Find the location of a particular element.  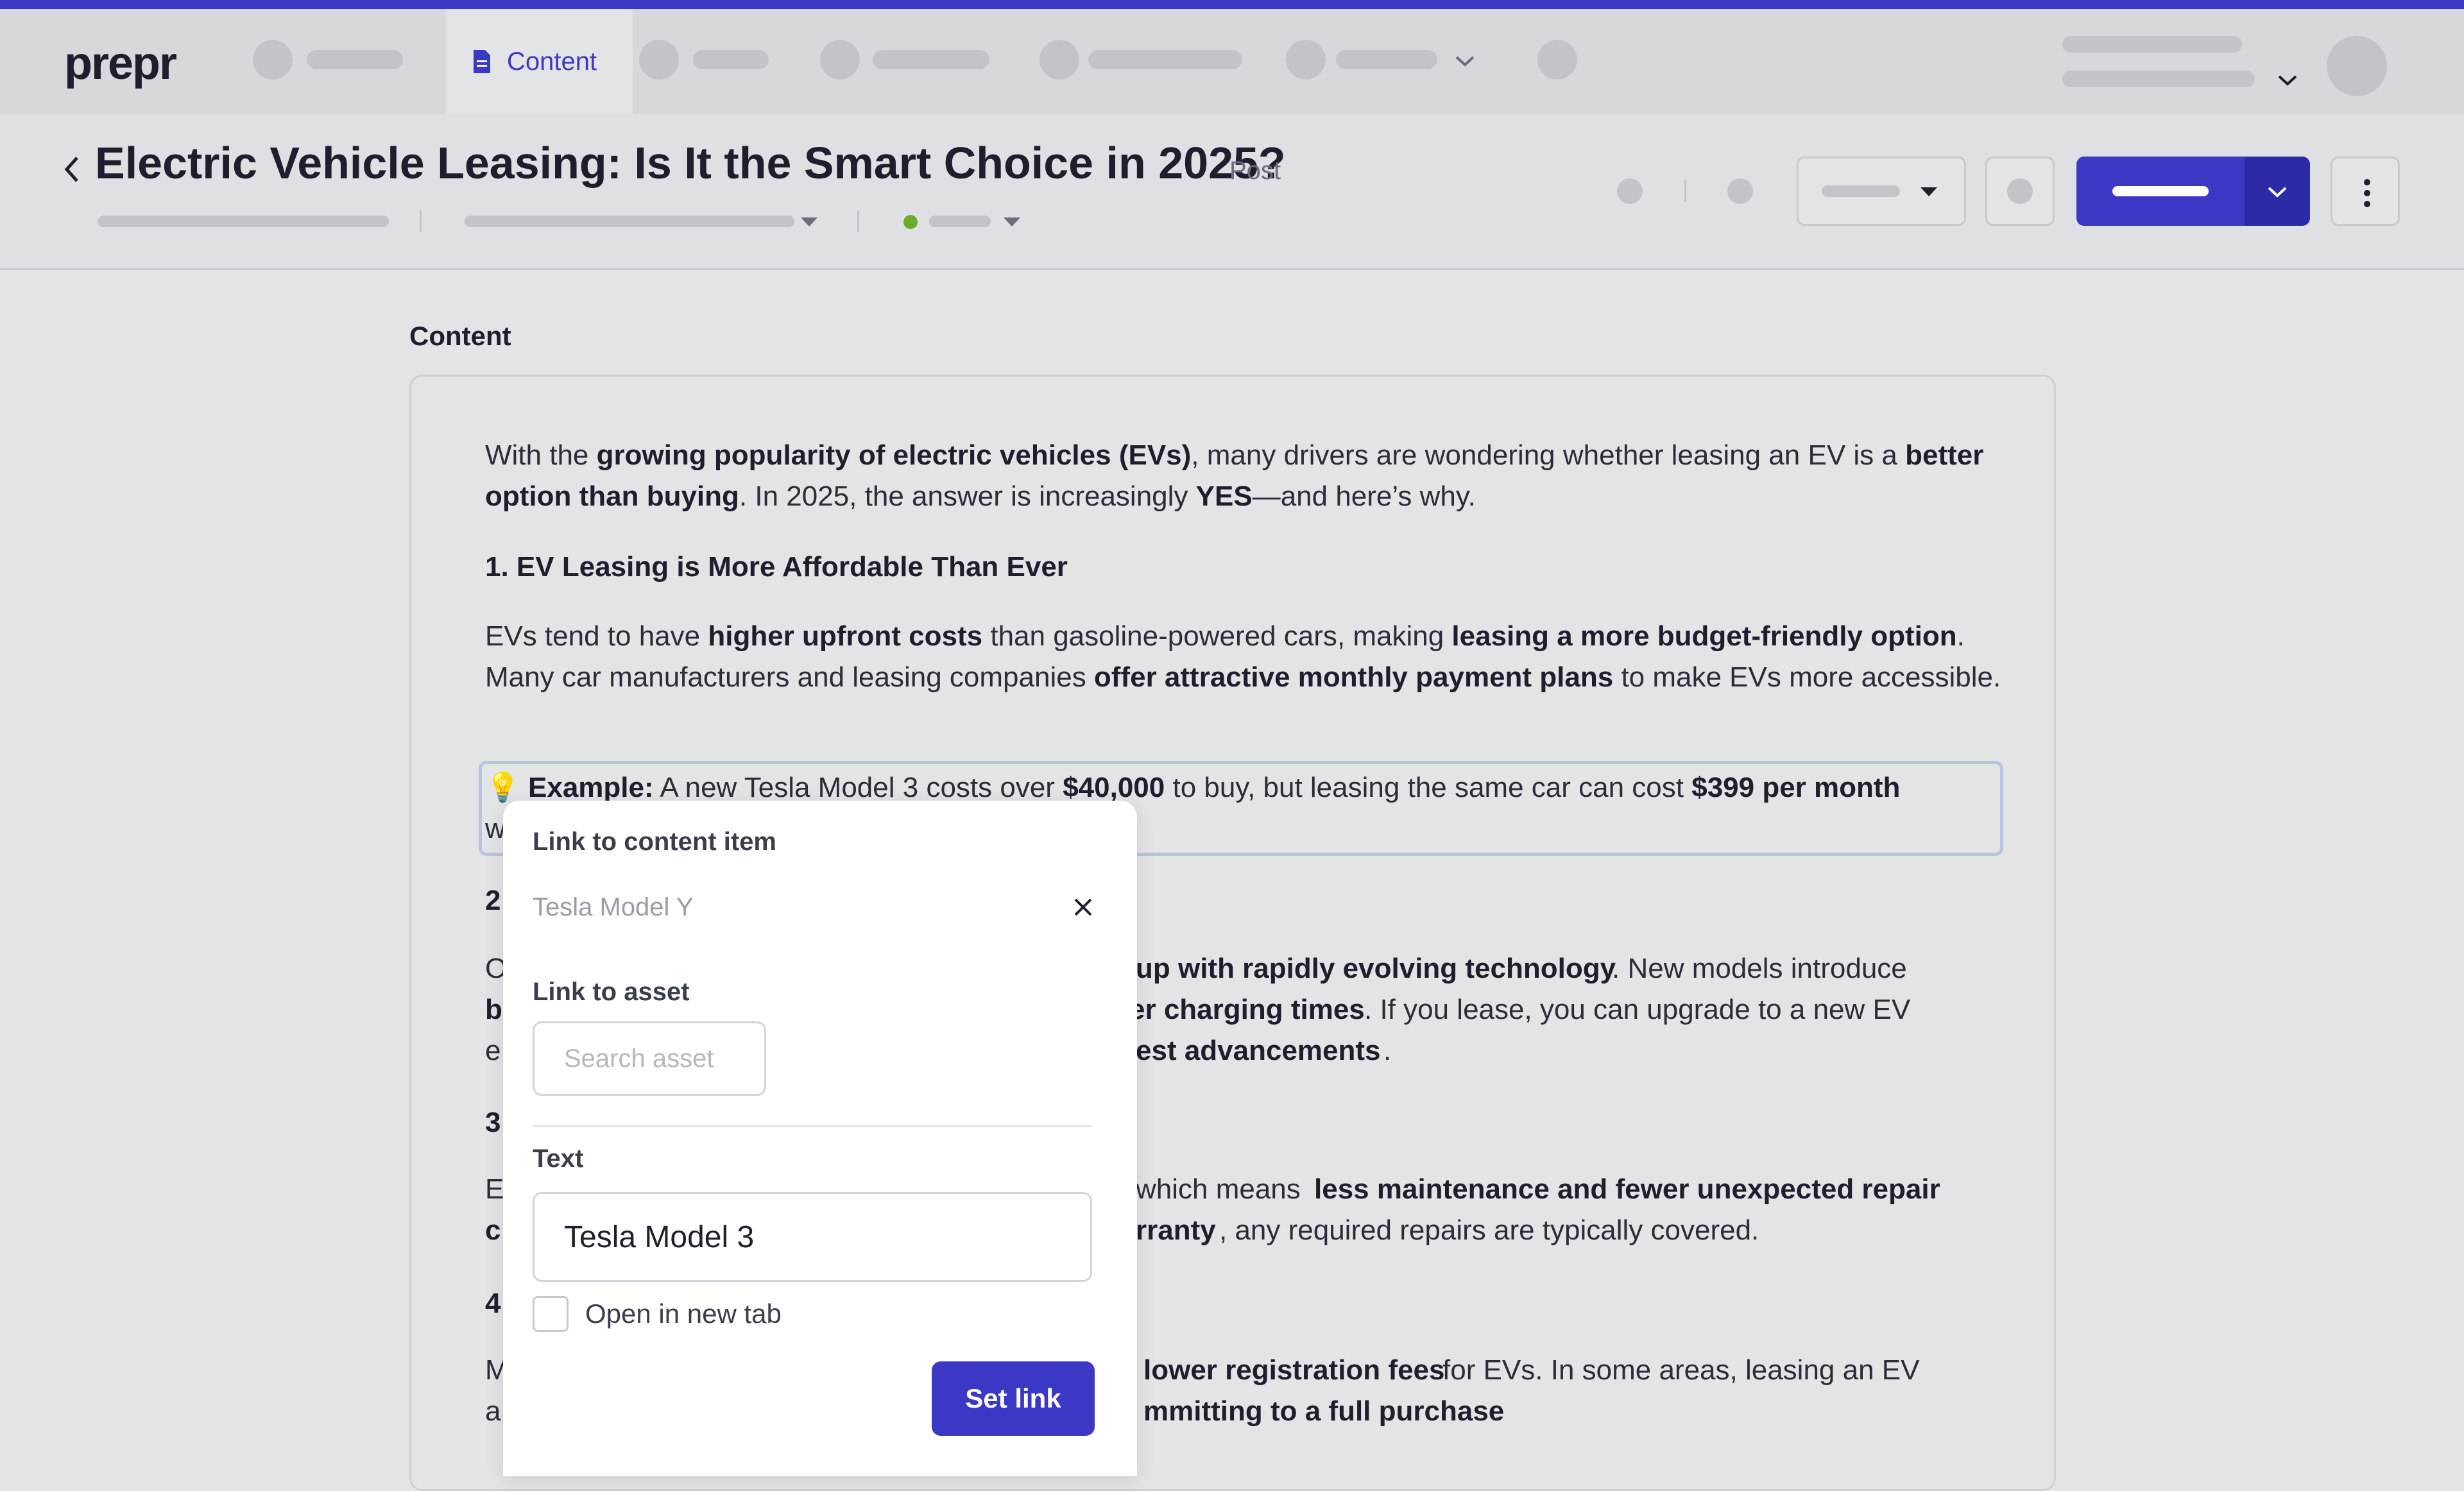

publish-options-button is located at coordinates (2278, 191).